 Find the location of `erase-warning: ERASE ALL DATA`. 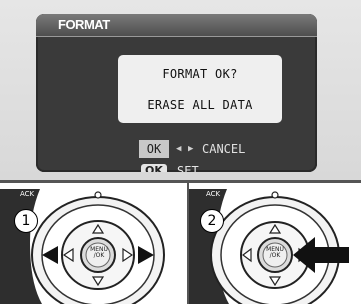

erase-warning: ERASE ALL DATA is located at coordinates (200, 105).